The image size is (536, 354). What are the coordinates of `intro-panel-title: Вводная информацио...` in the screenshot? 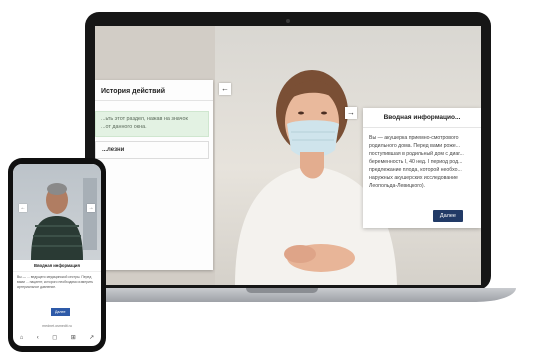 It's located at (422, 118).